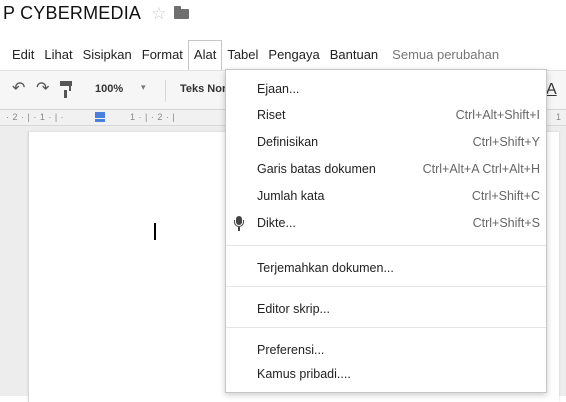 The image size is (566, 402). I want to click on document-title: P CYBERMEDIA, so click(72, 13).